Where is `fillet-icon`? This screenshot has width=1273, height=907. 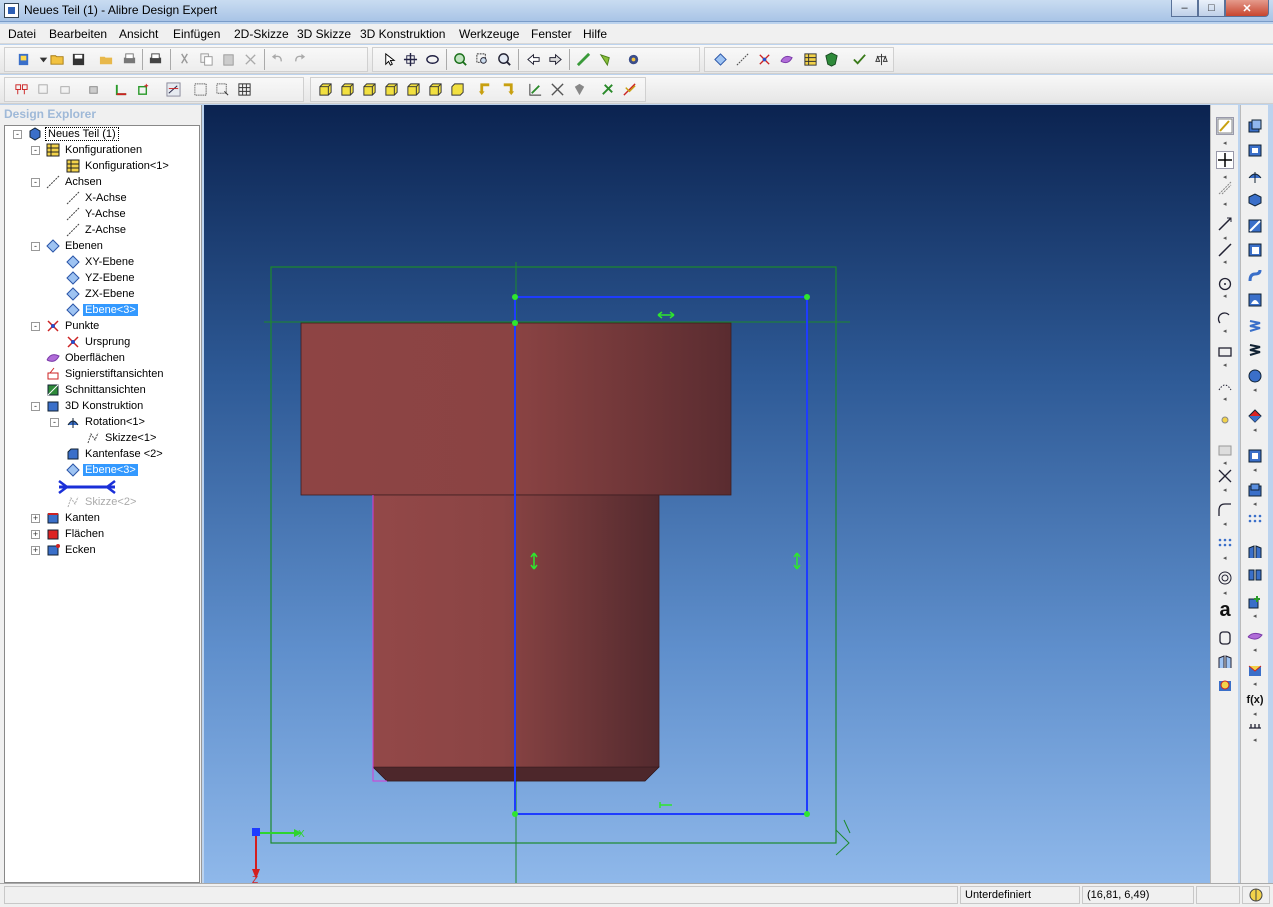
fillet-icon is located at coordinates (1225, 510).